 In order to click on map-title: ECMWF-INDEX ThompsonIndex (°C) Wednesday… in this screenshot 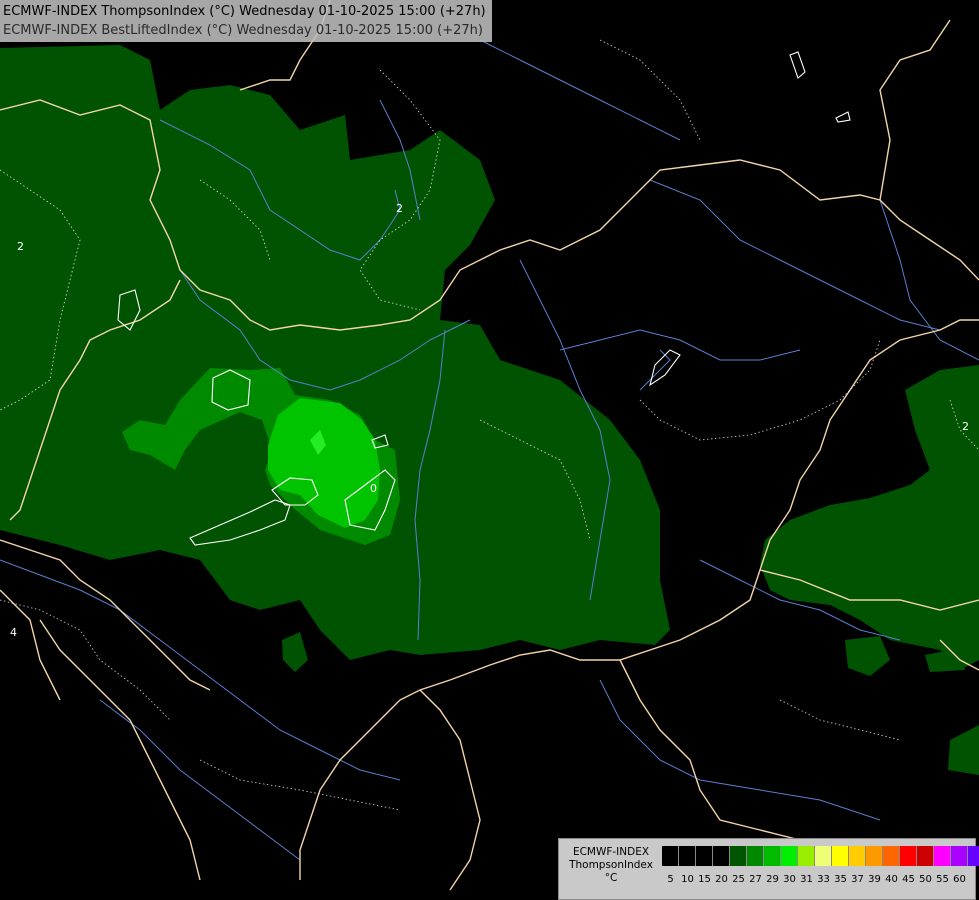, I will do `click(246, 21)`.